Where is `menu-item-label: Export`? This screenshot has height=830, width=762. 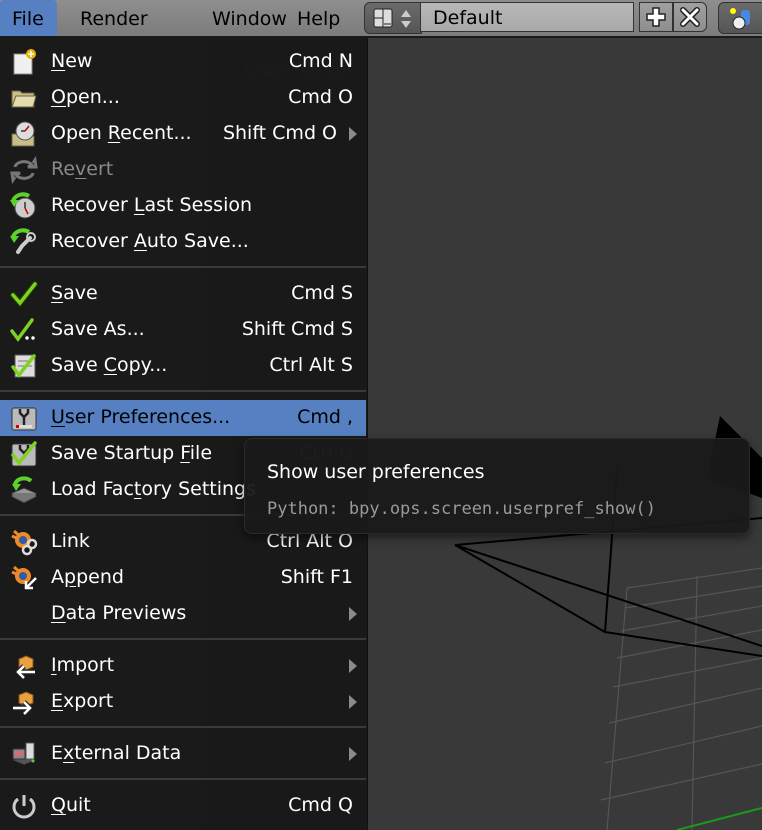
menu-item-label: Export is located at coordinates (82, 701).